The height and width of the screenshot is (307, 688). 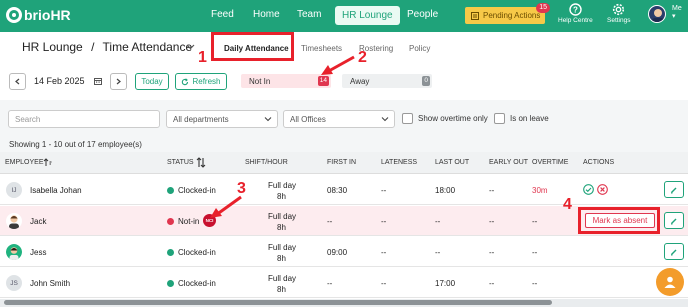 I want to click on approve-icon, so click(x=588, y=189).